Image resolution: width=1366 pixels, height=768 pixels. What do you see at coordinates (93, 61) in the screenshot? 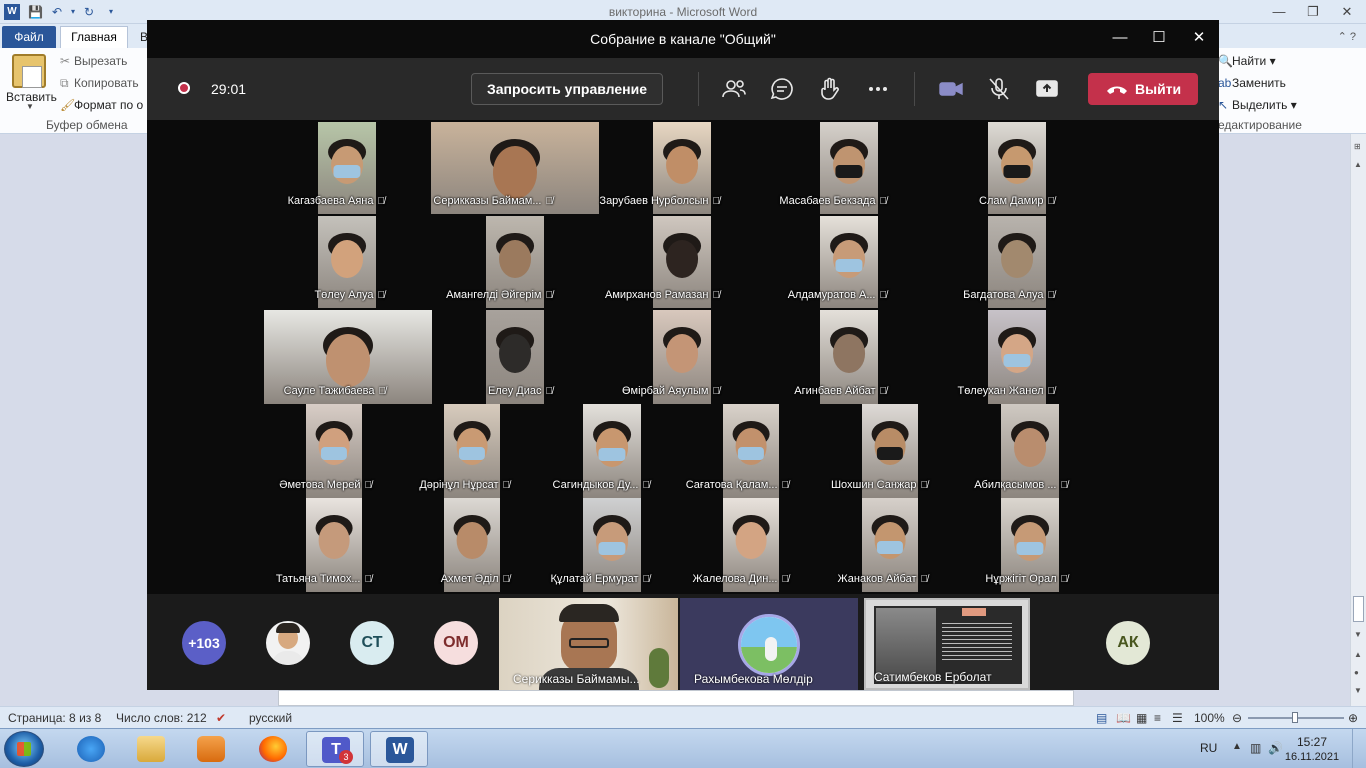
I see `cut-button: ✂ Вырезать` at bounding box center [93, 61].